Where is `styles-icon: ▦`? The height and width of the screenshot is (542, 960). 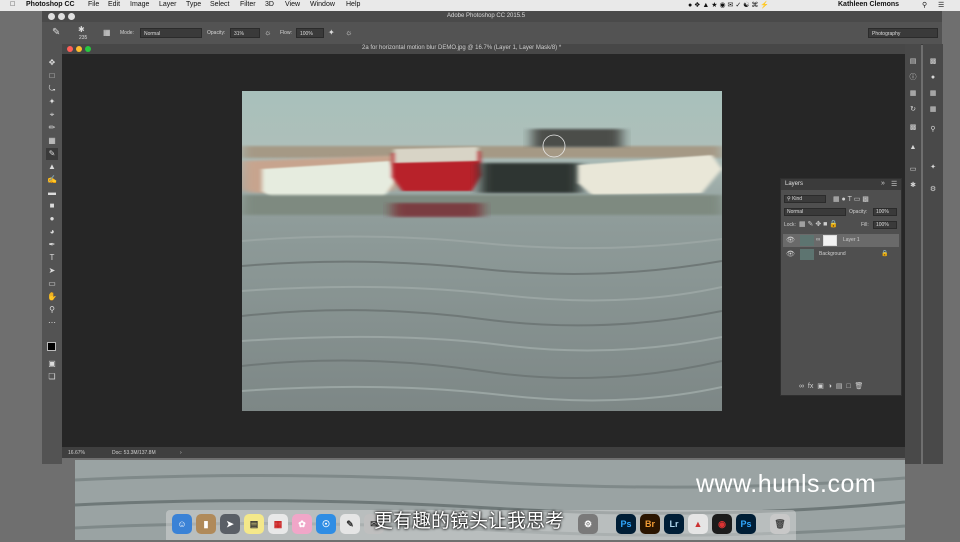
styles-icon: ▦ is located at coordinates (933, 94).